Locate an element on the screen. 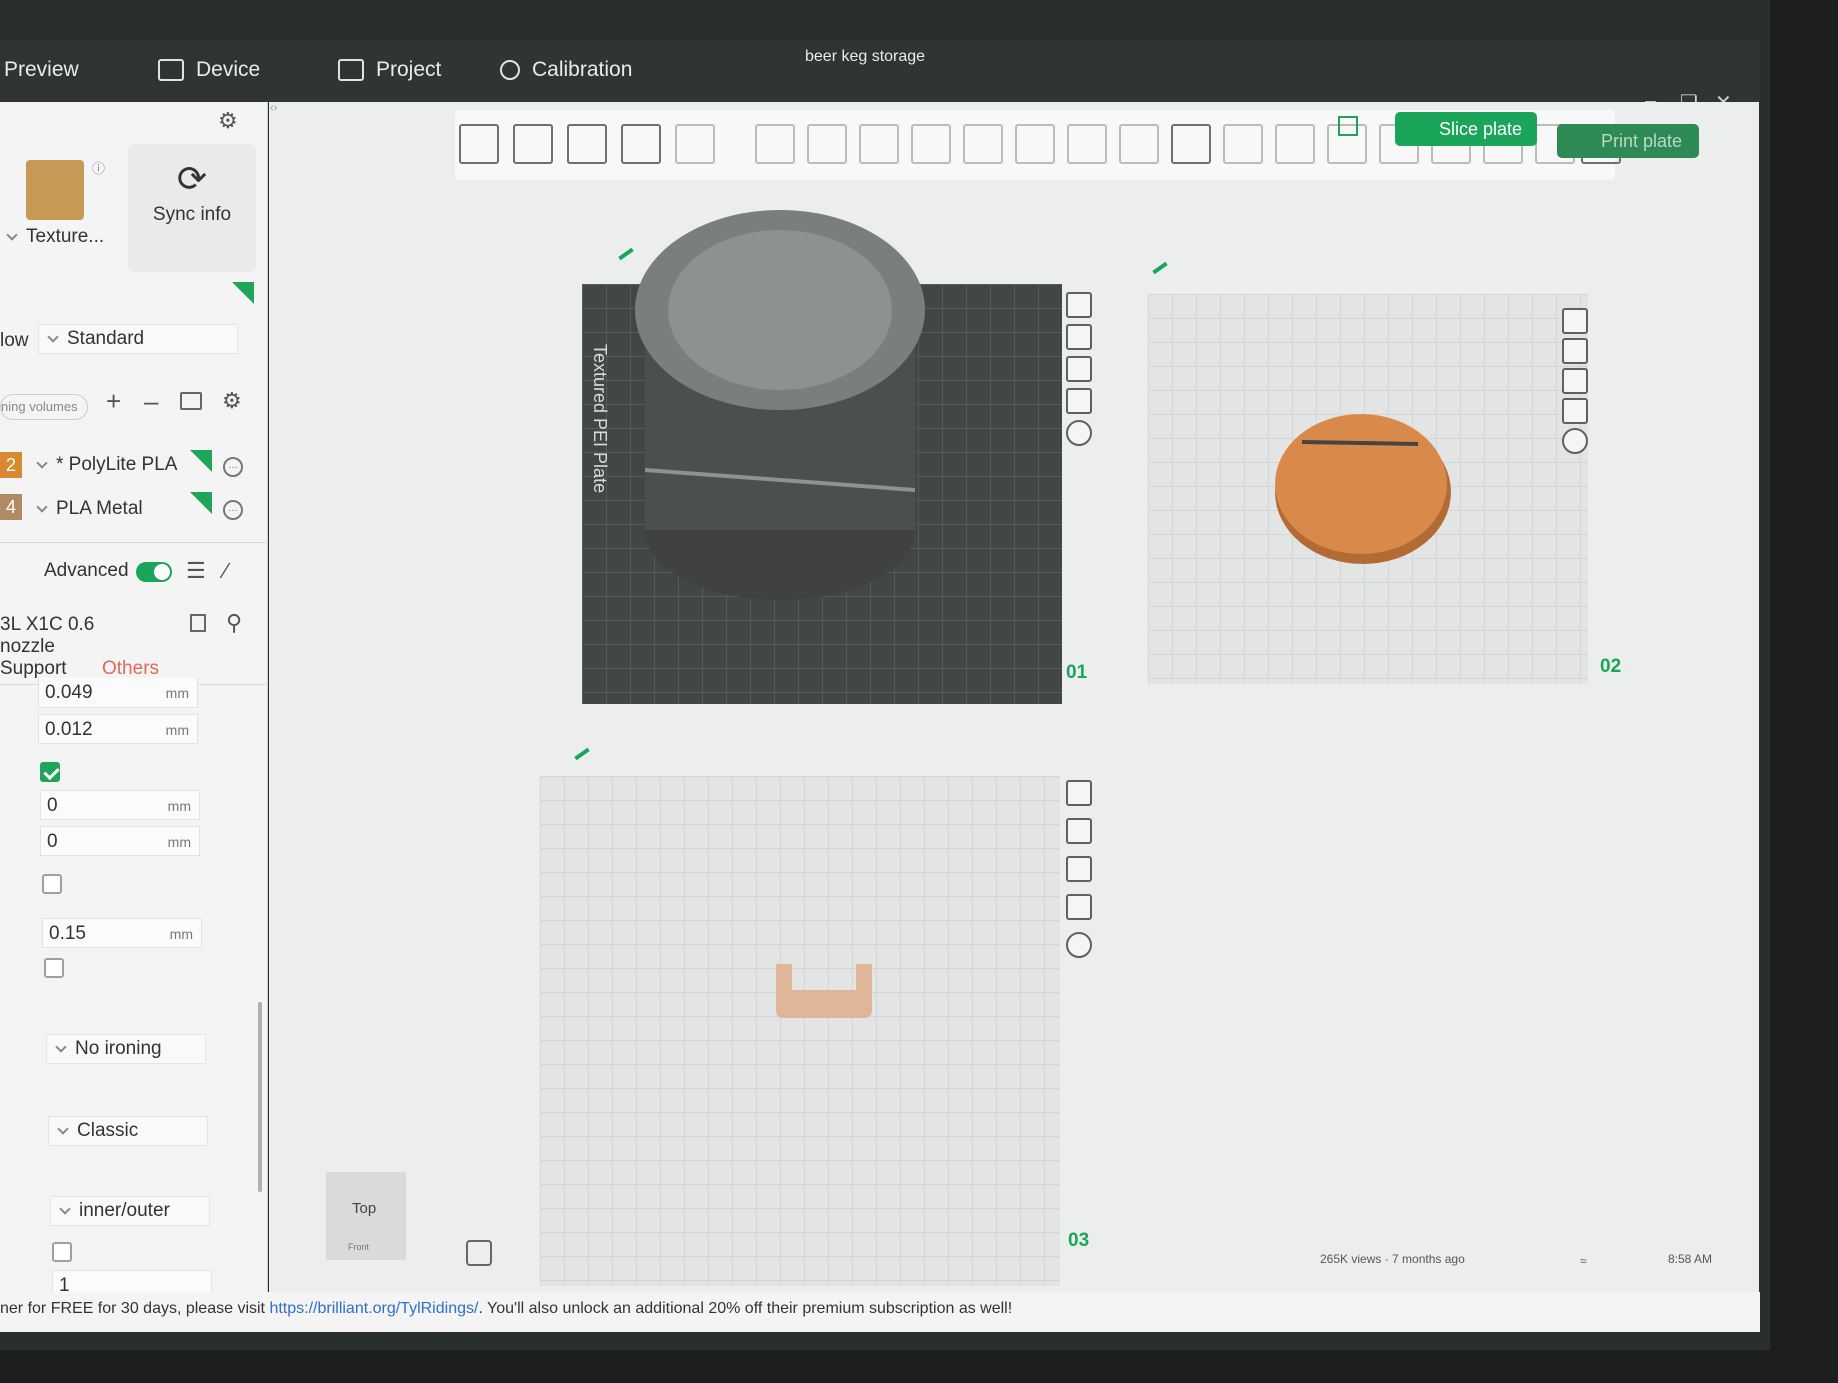 The width and height of the screenshot is (1838, 1383). add-plate-icon is located at coordinates (533, 144).